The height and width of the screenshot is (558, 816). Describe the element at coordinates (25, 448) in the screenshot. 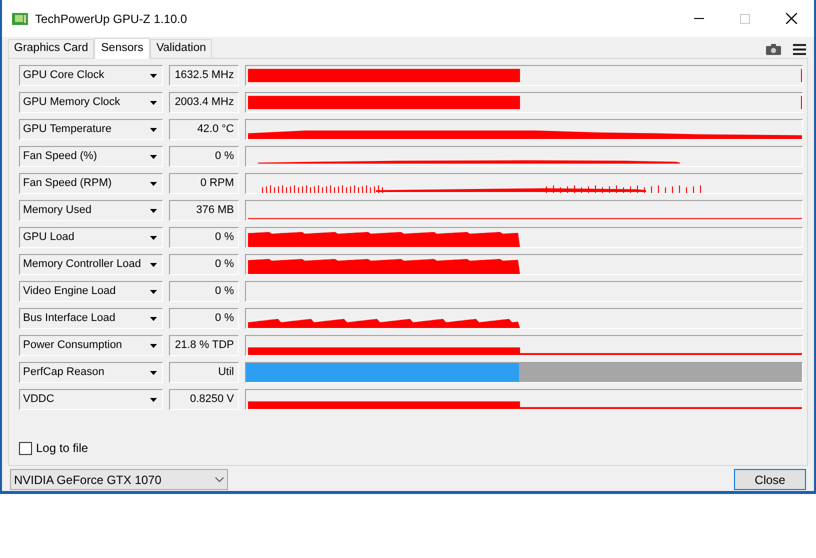

I see `checkbox` at that location.